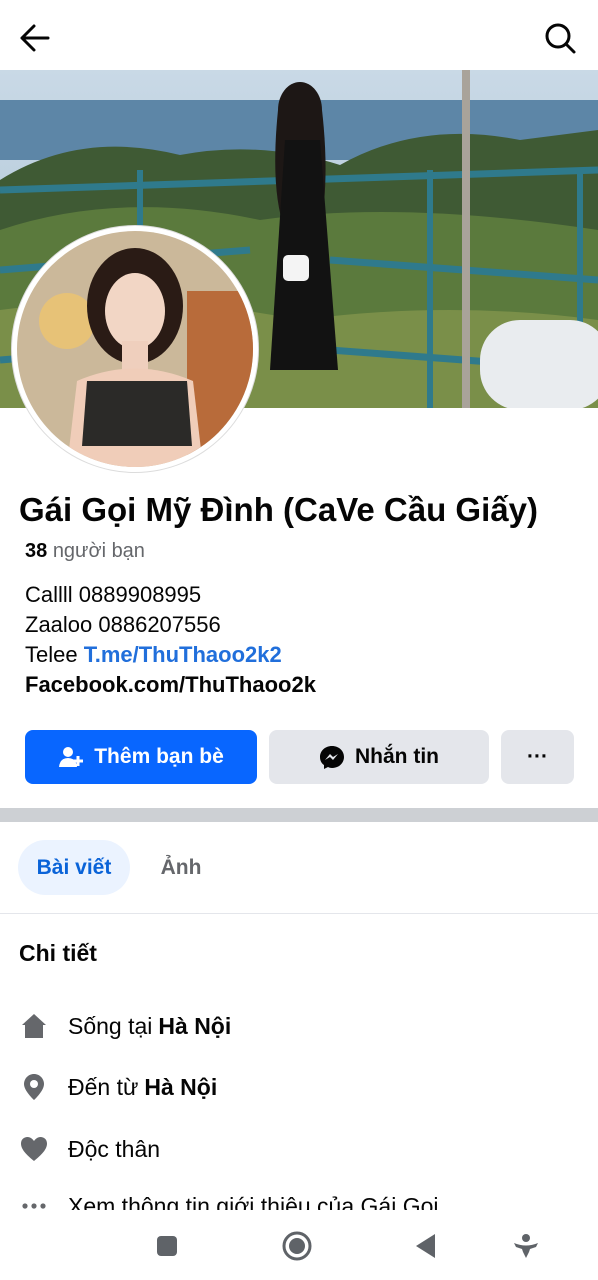 The image size is (598, 1280). I want to click on tab-photos: Ảnh, so click(181, 867).